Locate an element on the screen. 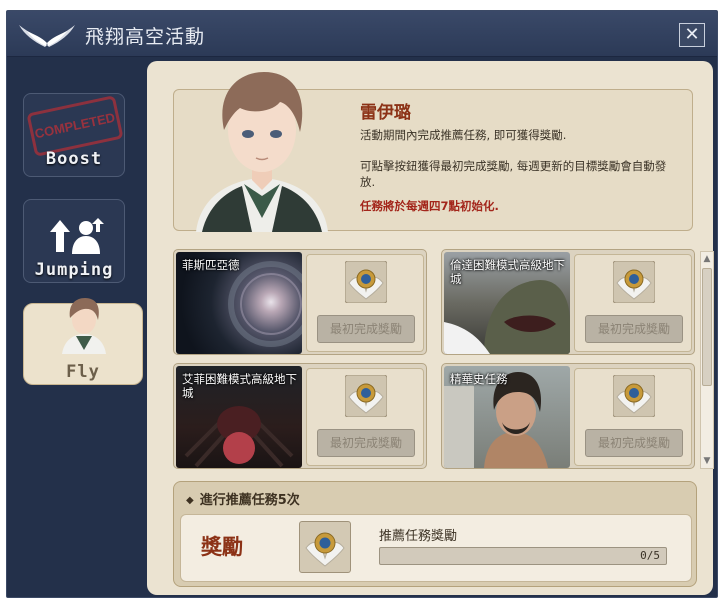 This screenshot has width=727, height=603. npc-name: 雷伊璐 is located at coordinates (385, 113).